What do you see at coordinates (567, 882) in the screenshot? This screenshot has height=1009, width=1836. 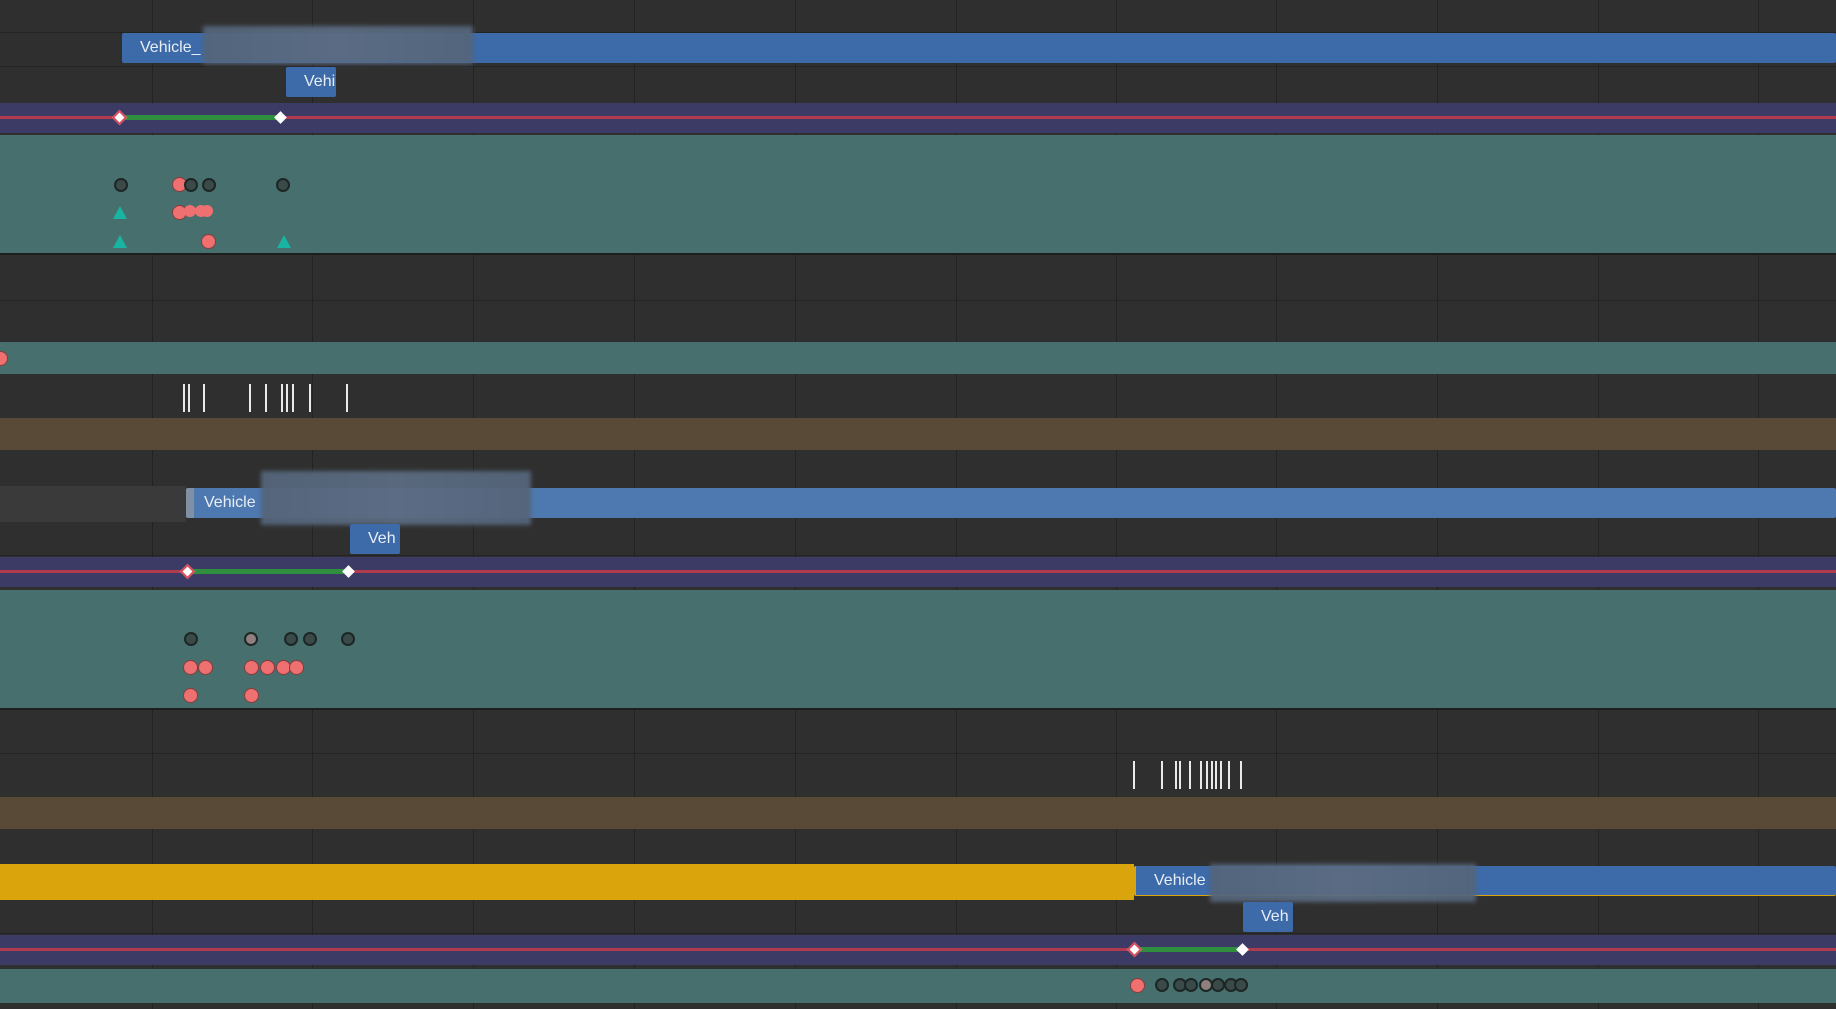 I see `selected-range` at bounding box center [567, 882].